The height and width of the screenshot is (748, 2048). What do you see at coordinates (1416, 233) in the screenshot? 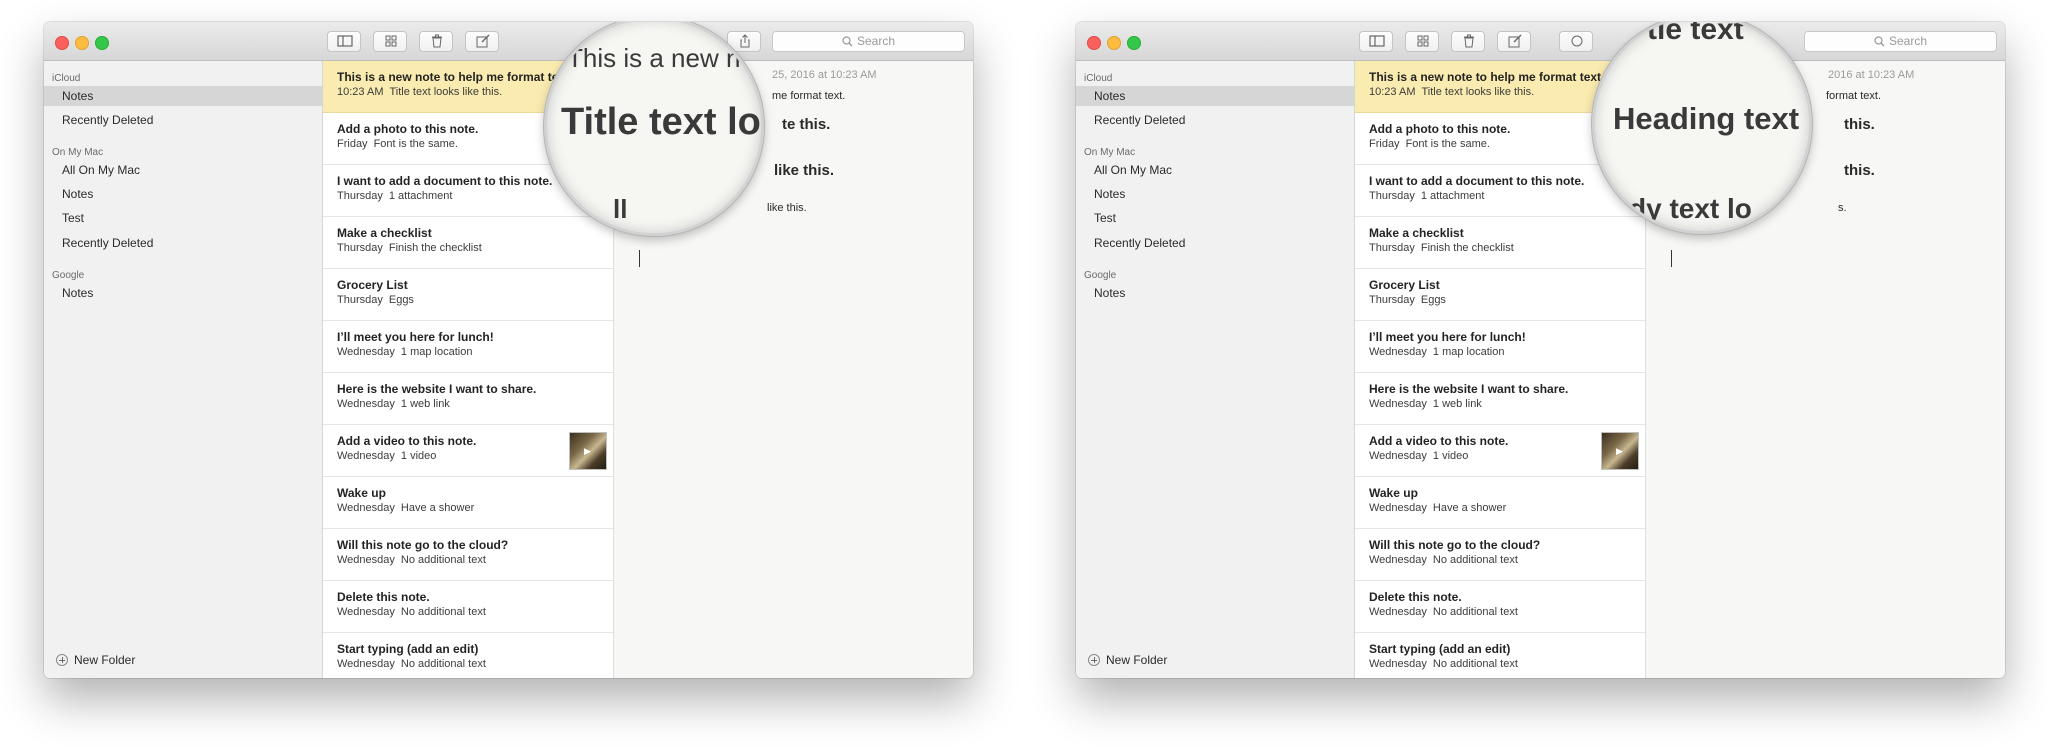
I see `note-title: Make a checklist` at bounding box center [1416, 233].